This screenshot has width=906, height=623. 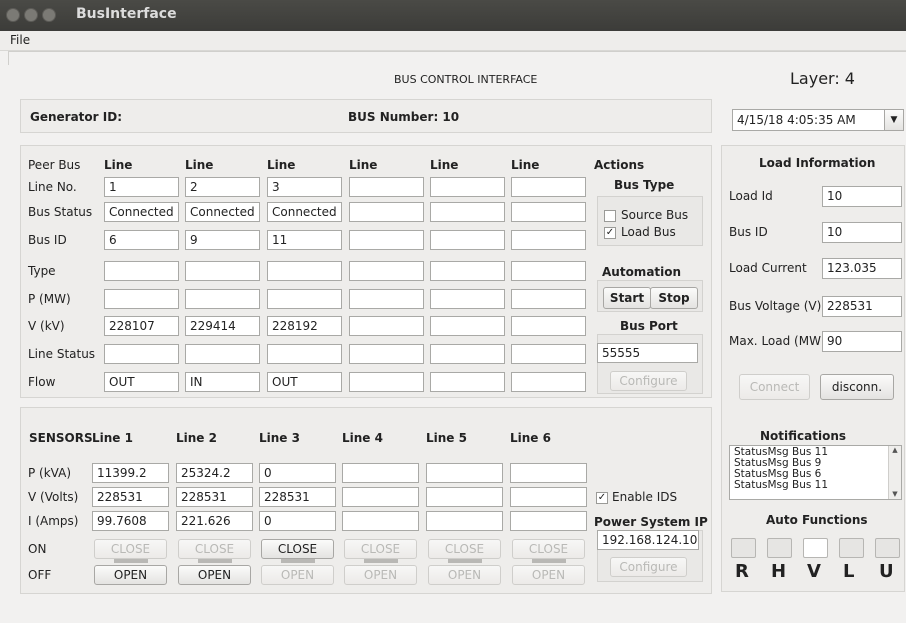 What do you see at coordinates (862, 268) in the screenshot?
I see `load-value-field: 123.035` at bounding box center [862, 268].